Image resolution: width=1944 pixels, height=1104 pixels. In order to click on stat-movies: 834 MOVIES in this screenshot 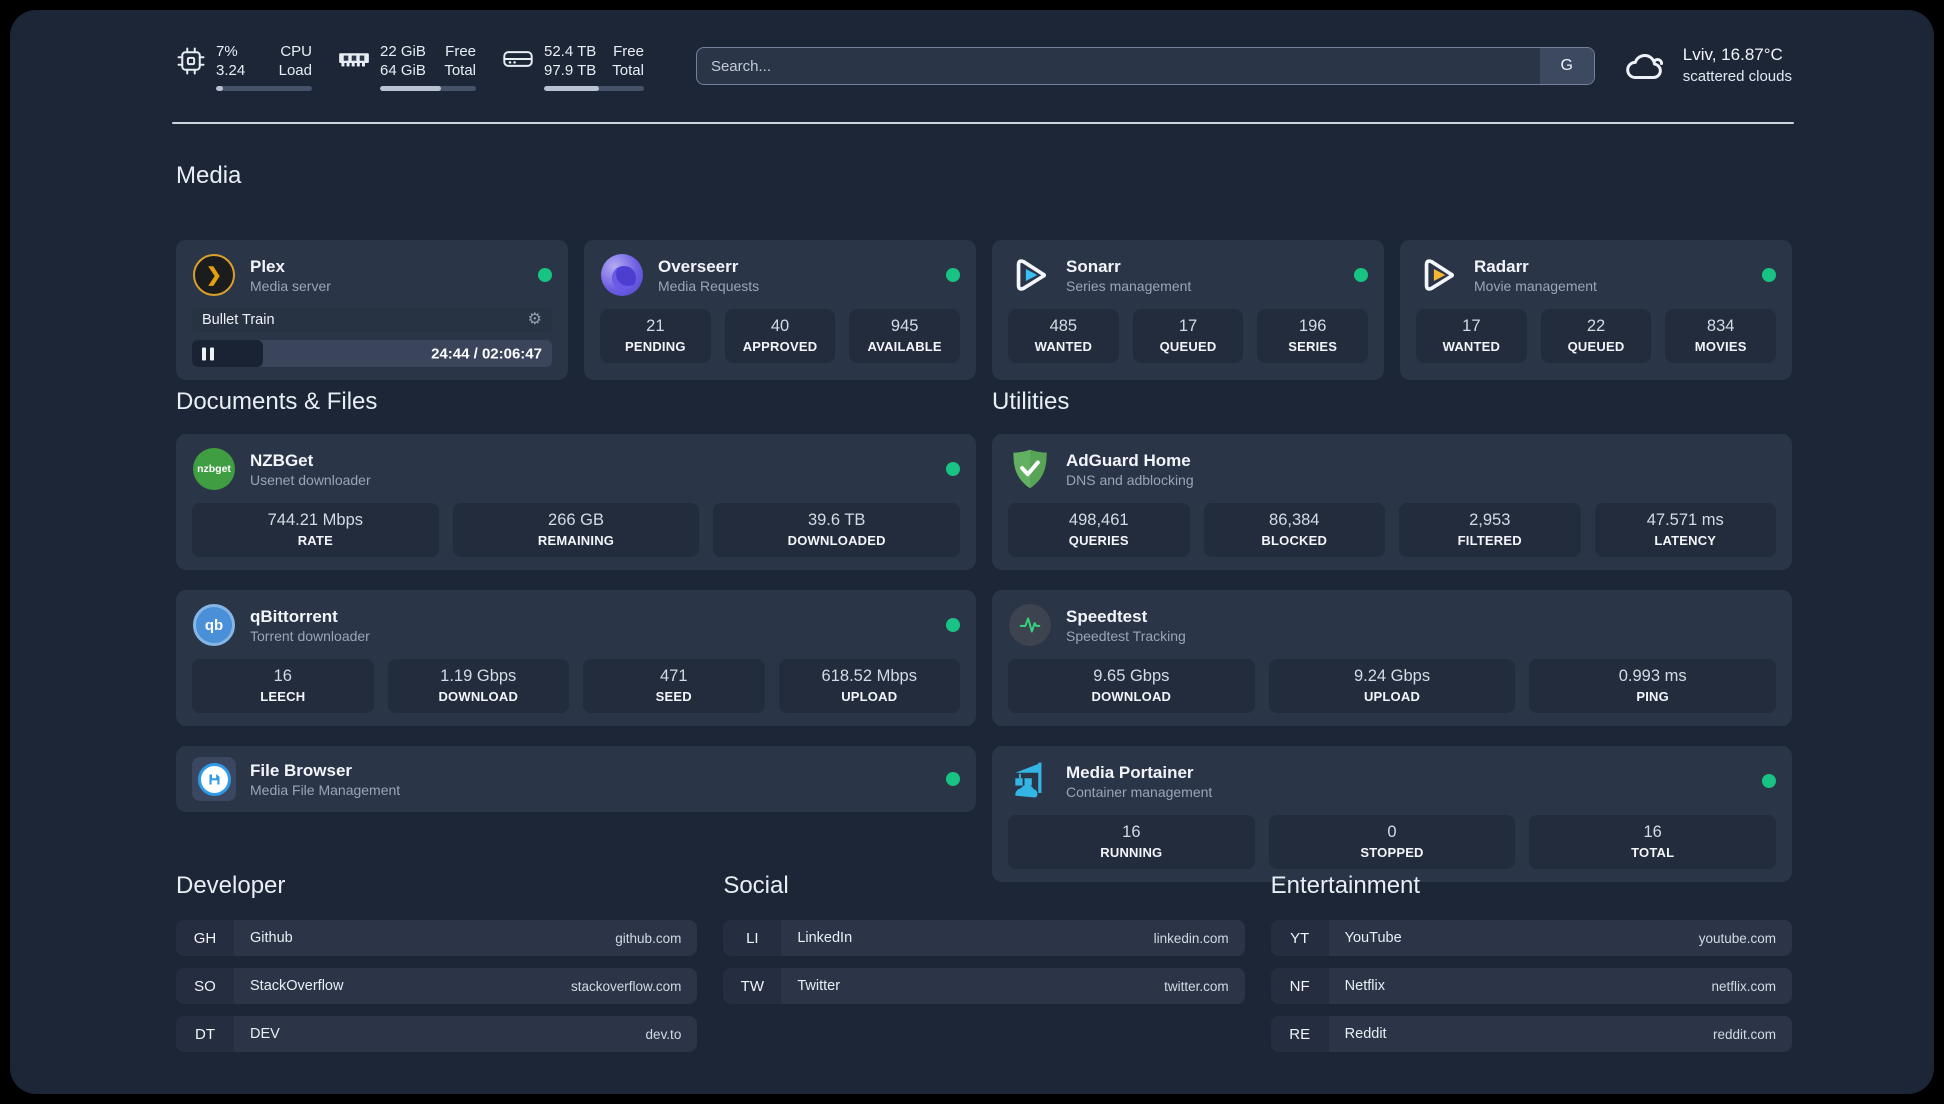, I will do `click(1721, 336)`.